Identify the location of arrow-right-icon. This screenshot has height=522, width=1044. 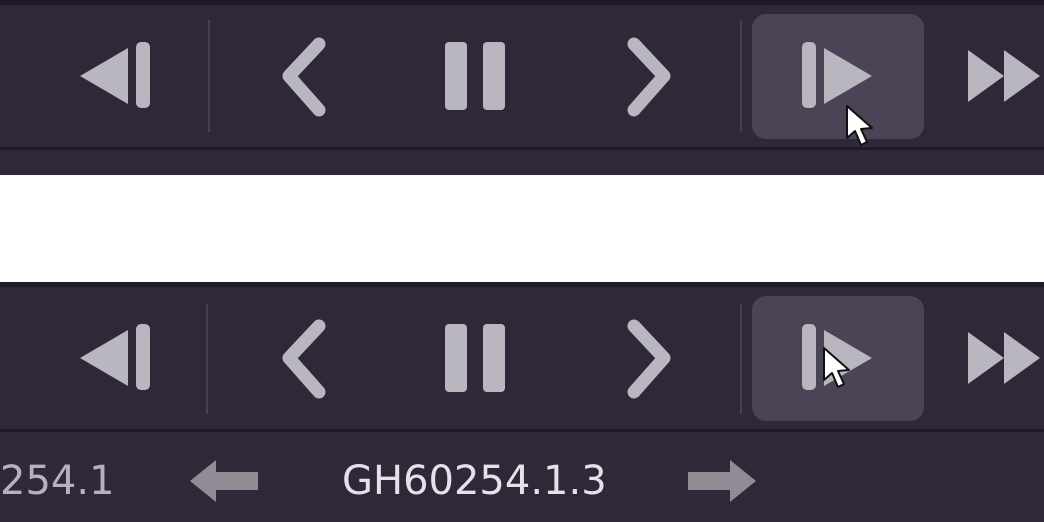
(722, 481).